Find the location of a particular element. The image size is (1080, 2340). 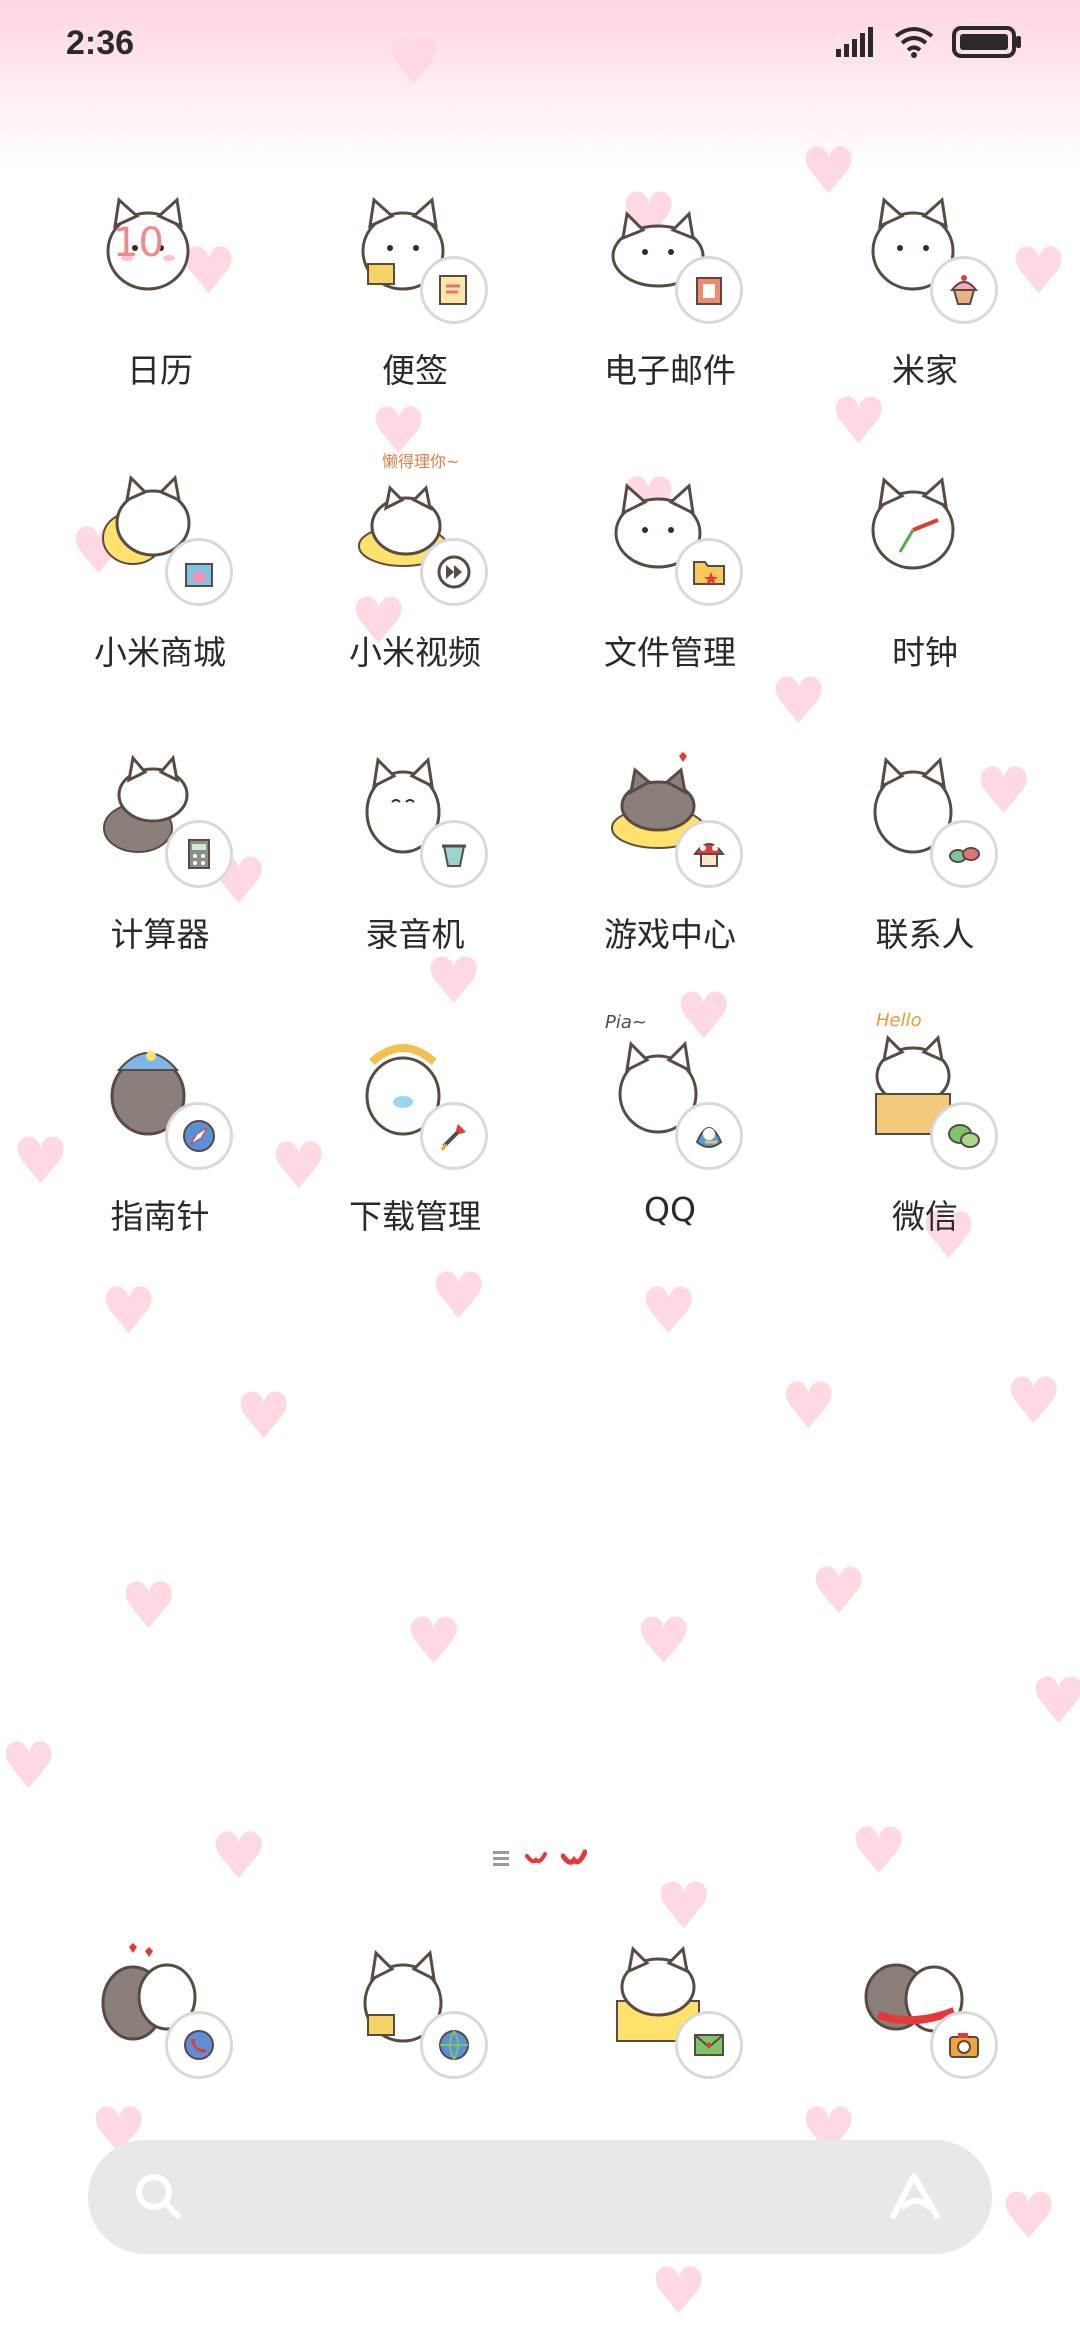

wechat-icon is located at coordinates (964, 1136).